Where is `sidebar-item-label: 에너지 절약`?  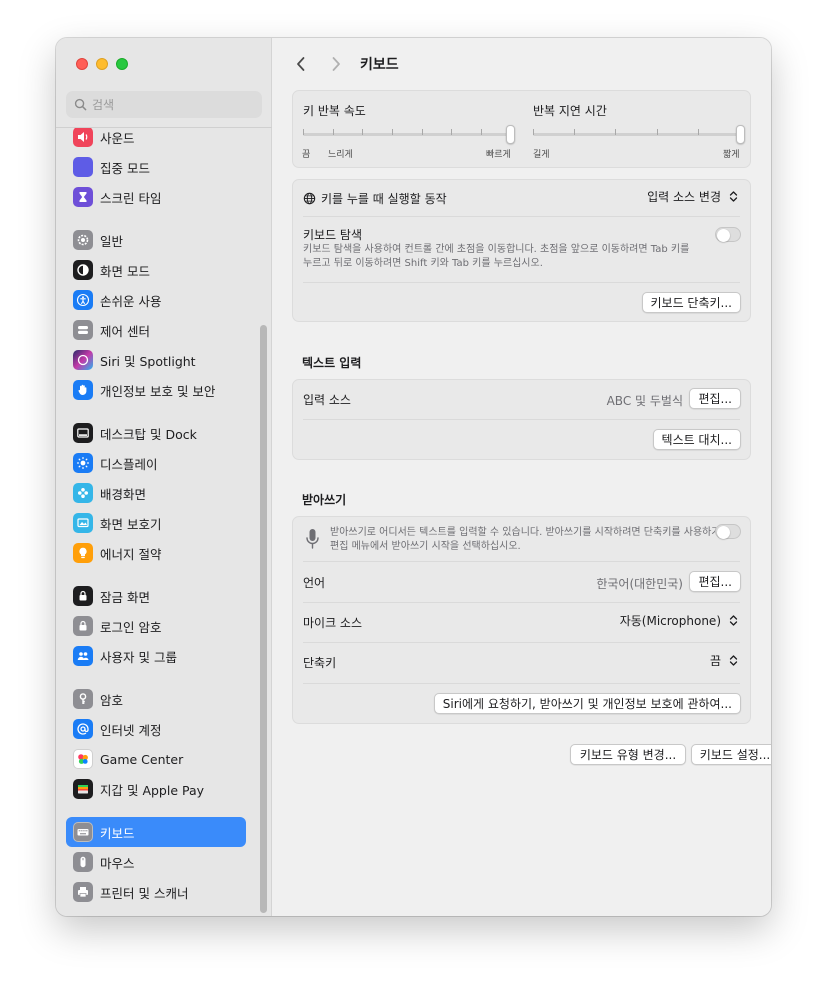
sidebar-item-label: 에너지 절약 is located at coordinates (131, 554).